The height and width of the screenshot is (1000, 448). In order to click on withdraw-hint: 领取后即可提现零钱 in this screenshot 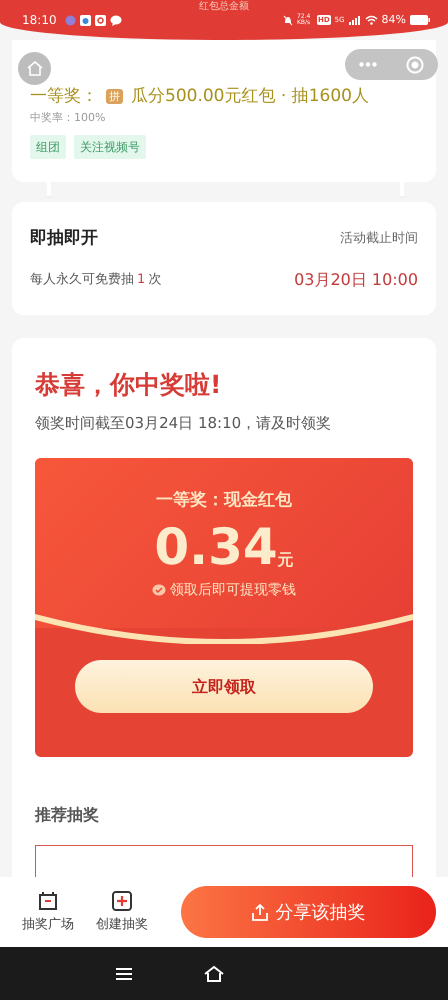, I will do `click(233, 590)`.